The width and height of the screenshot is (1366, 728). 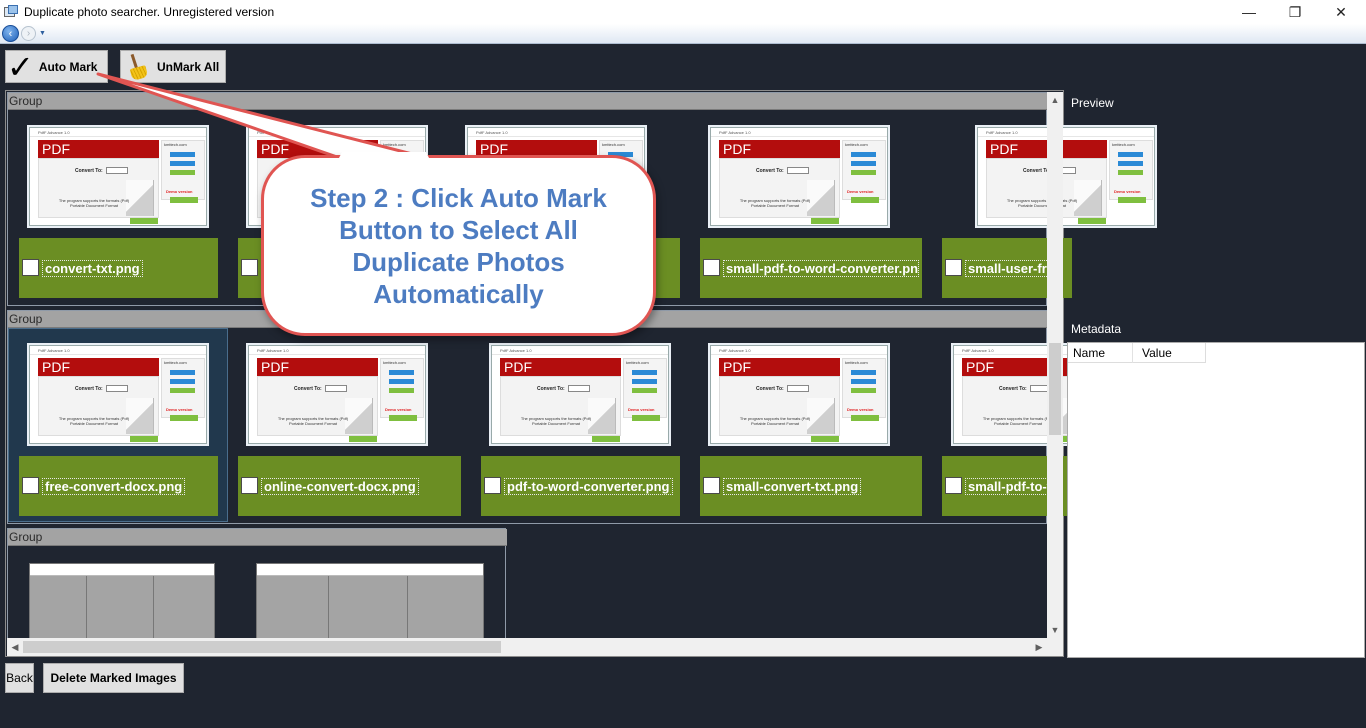 I want to click on preview-label: Preview, so click(x=1092, y=103).